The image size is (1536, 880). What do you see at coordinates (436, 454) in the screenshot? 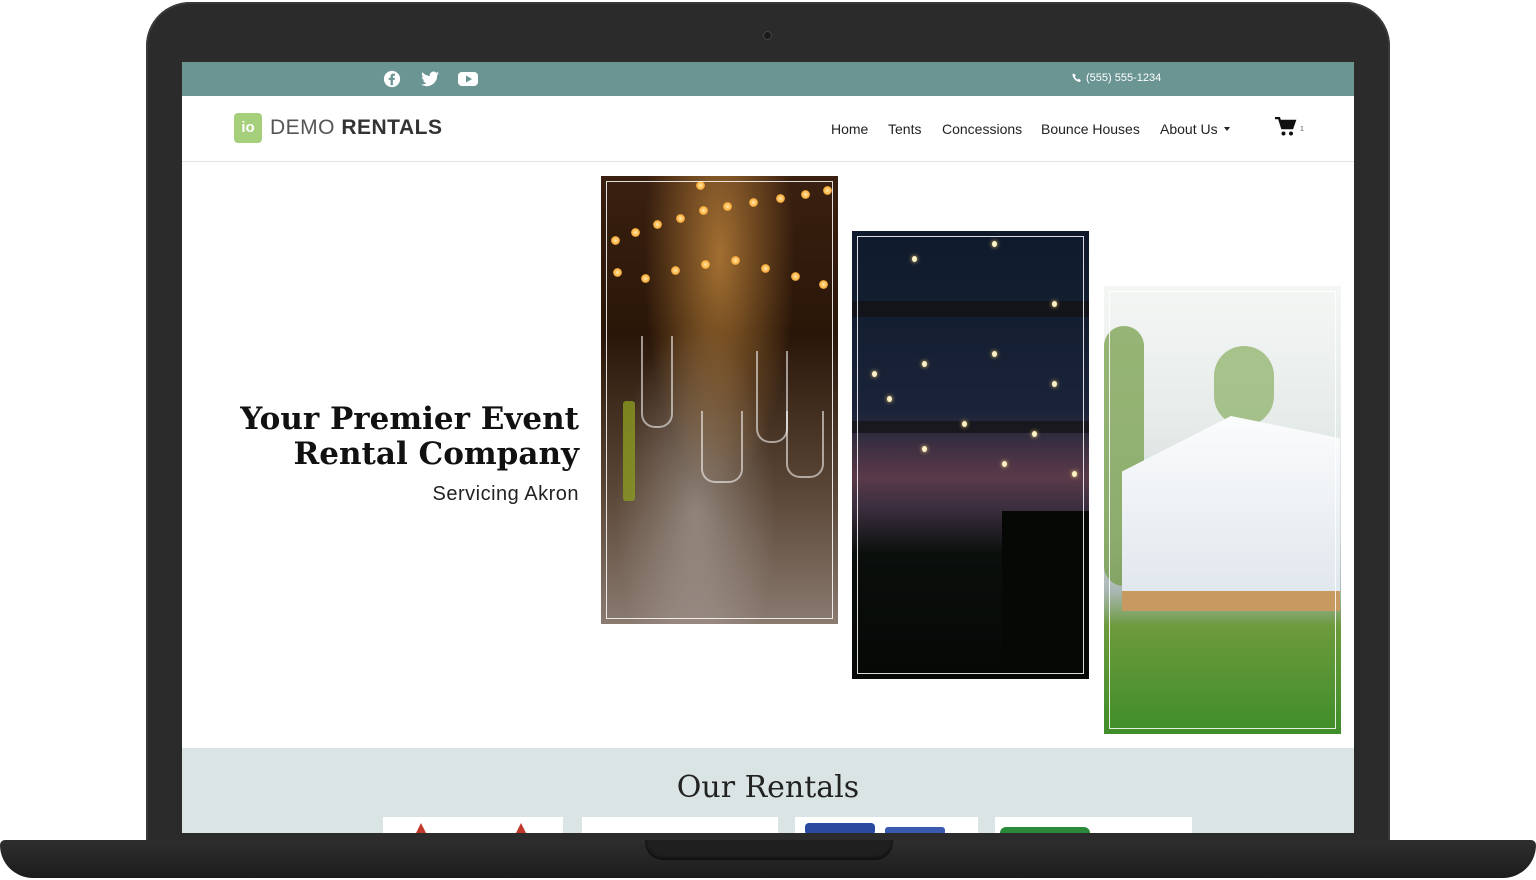
I see `hero-title-line-2: Rental Company` at bounding box center [436, 454].